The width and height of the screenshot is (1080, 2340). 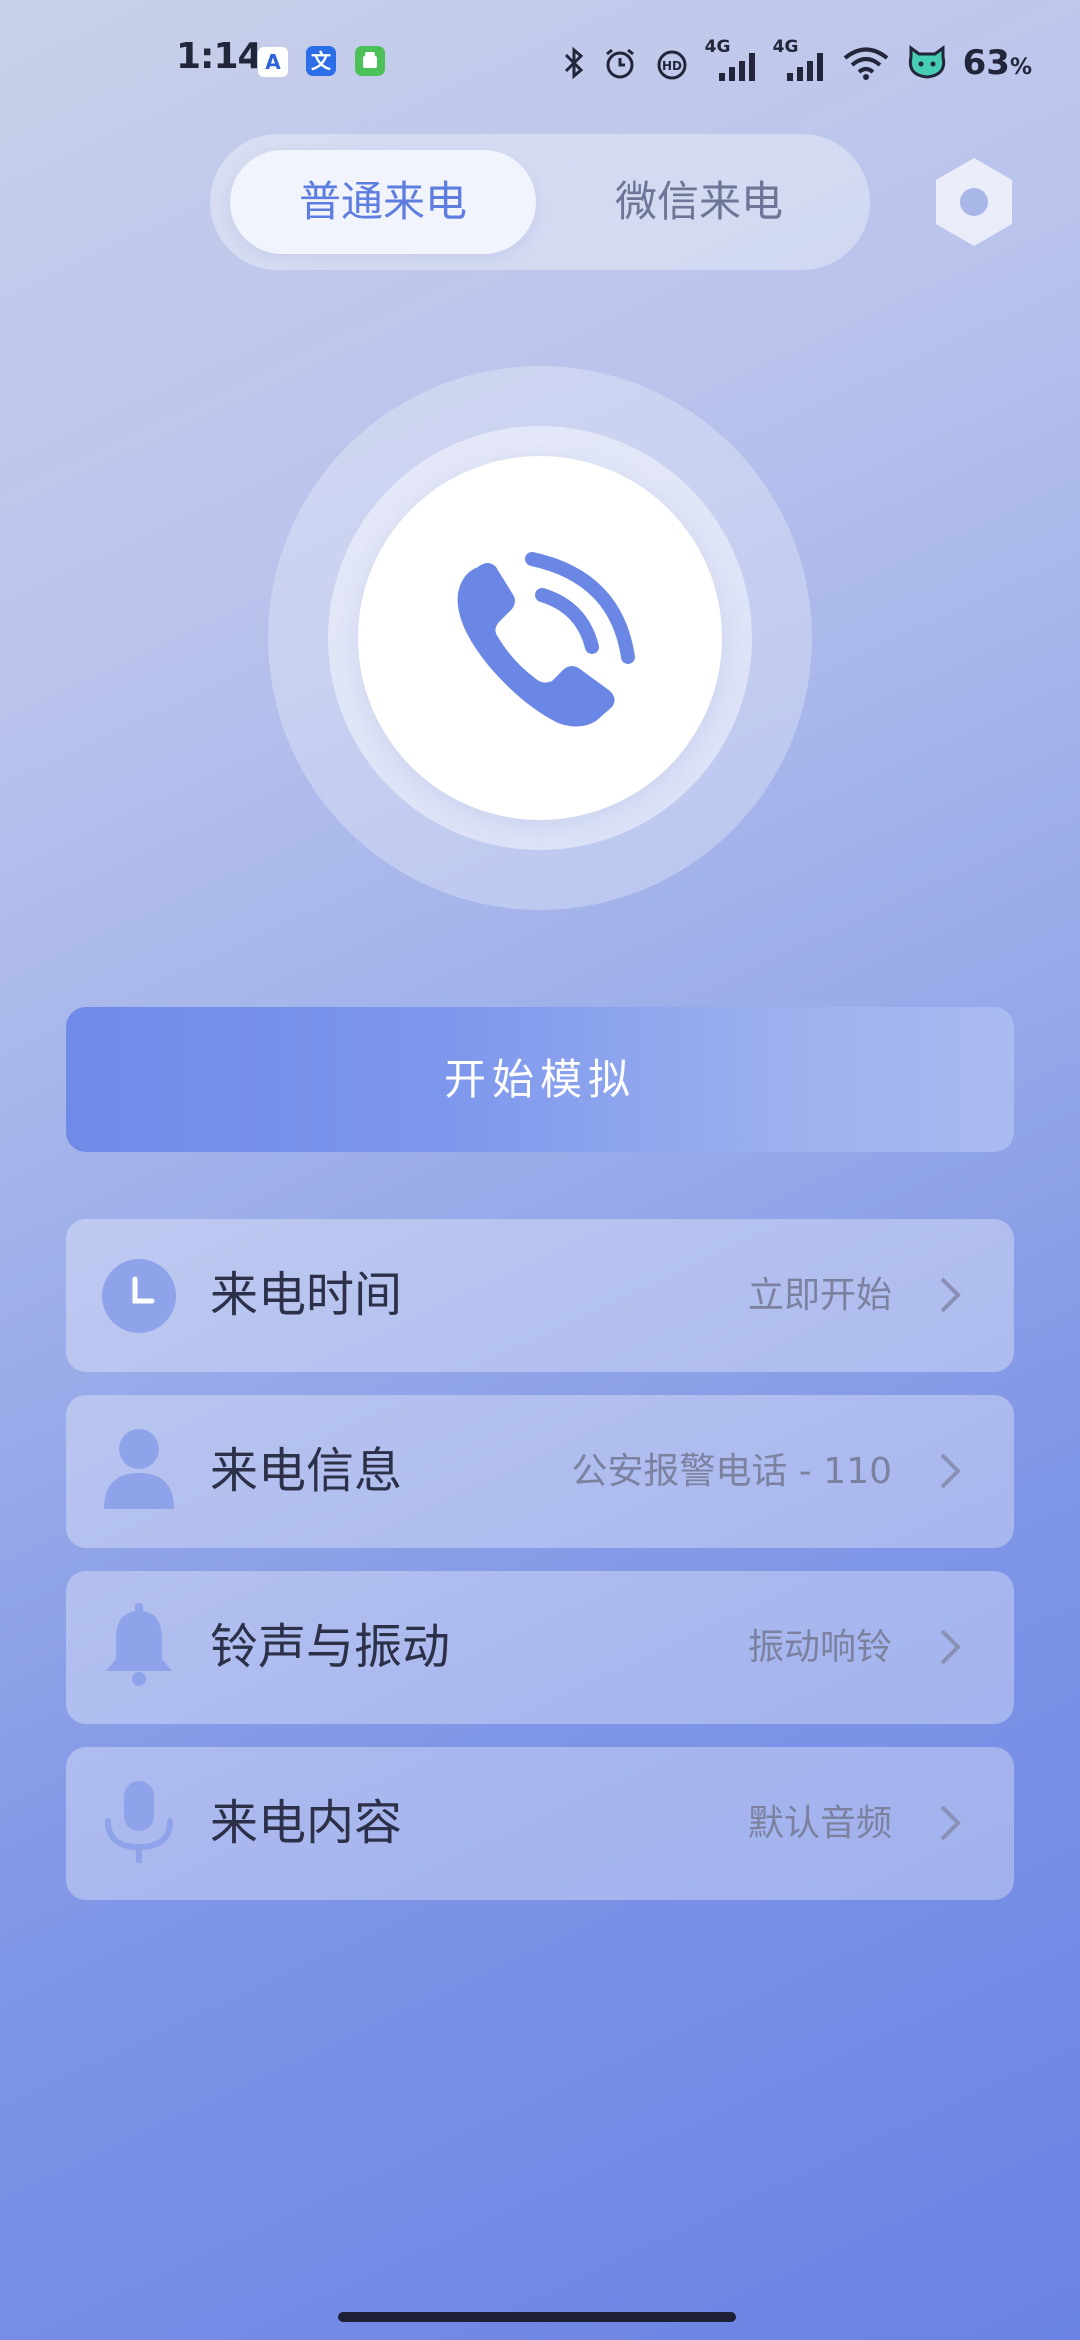 I want to click on svg-text: HD, so click(x=672, y=66).